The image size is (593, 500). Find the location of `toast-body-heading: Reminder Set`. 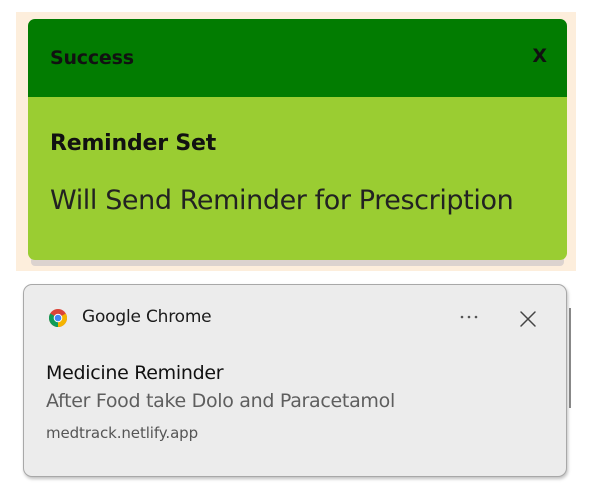

toast-body-heading: Reminder Set is located at coordinates (133, 143).